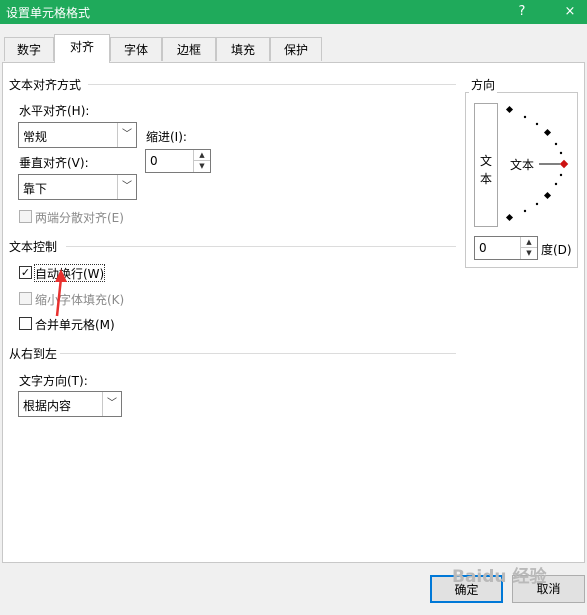  Describe the element at coordinates (54, 163) in the screenshot. I see `vertical-align-label: 垂直对齐(V):` at that location.